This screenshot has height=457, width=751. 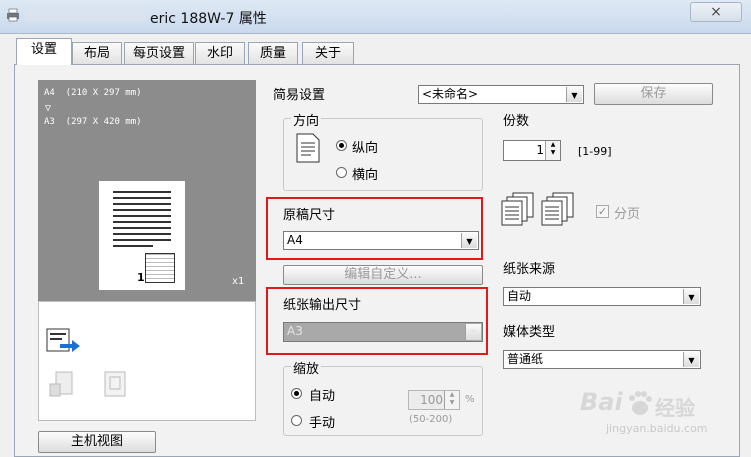 What do you see at coordinates (220, 53) in the screenshot?
I see `tab-watermark: 水印` at bounding box center [220, 53].